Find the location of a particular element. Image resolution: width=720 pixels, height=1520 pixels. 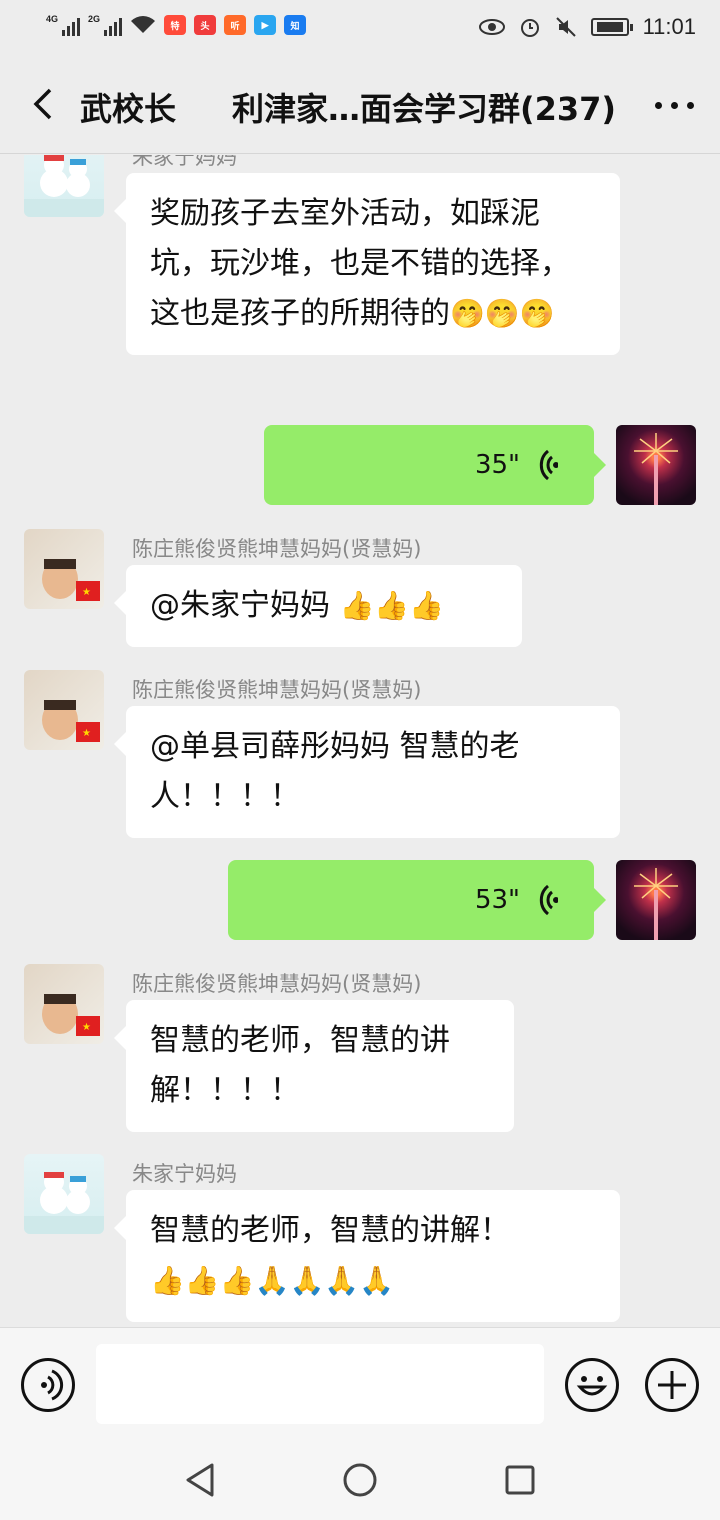

system-nav-bar is located at coordinates (360, 1480).